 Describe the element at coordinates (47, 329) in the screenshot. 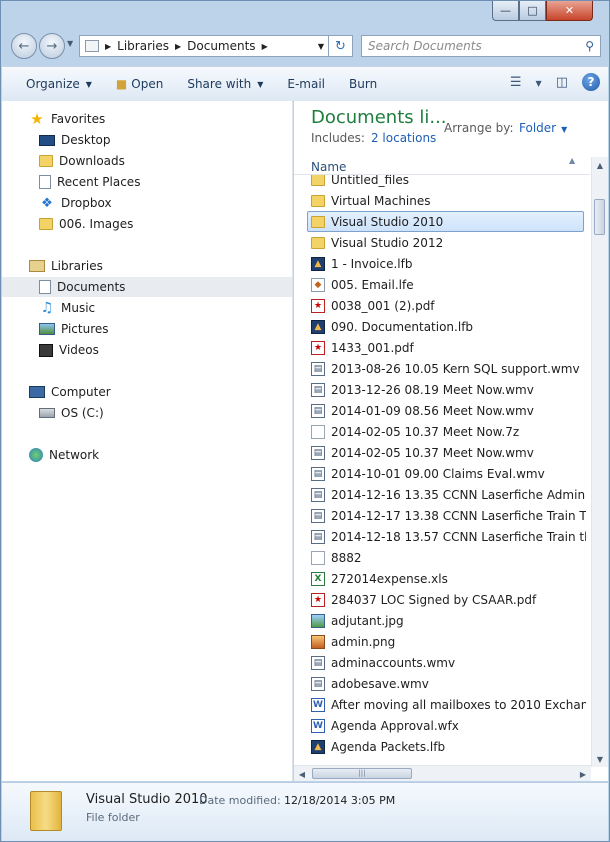

I see `pictures-icon` at that location.